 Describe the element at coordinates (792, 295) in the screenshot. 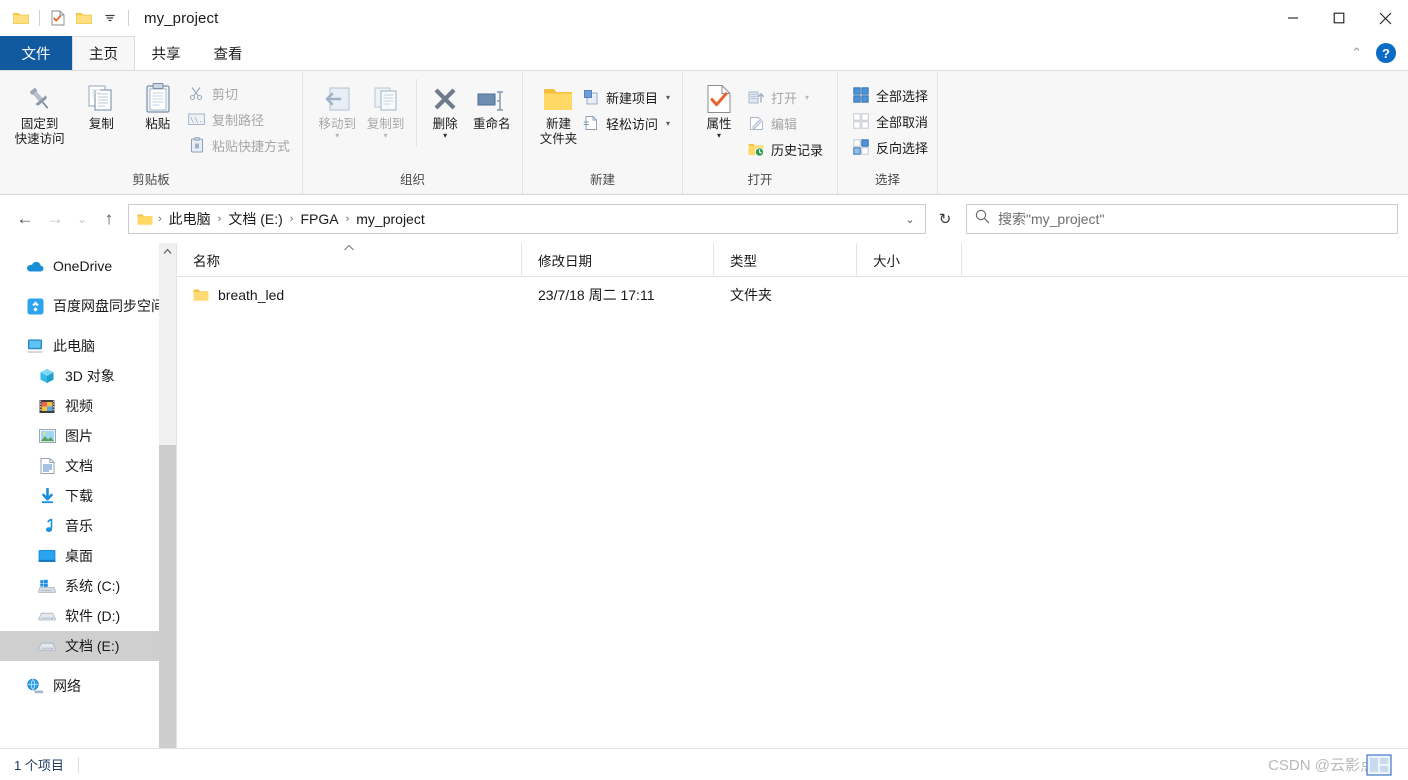

I see `table-row: breath_led 23/7/18 周二 17:11 文件夹` at that location.